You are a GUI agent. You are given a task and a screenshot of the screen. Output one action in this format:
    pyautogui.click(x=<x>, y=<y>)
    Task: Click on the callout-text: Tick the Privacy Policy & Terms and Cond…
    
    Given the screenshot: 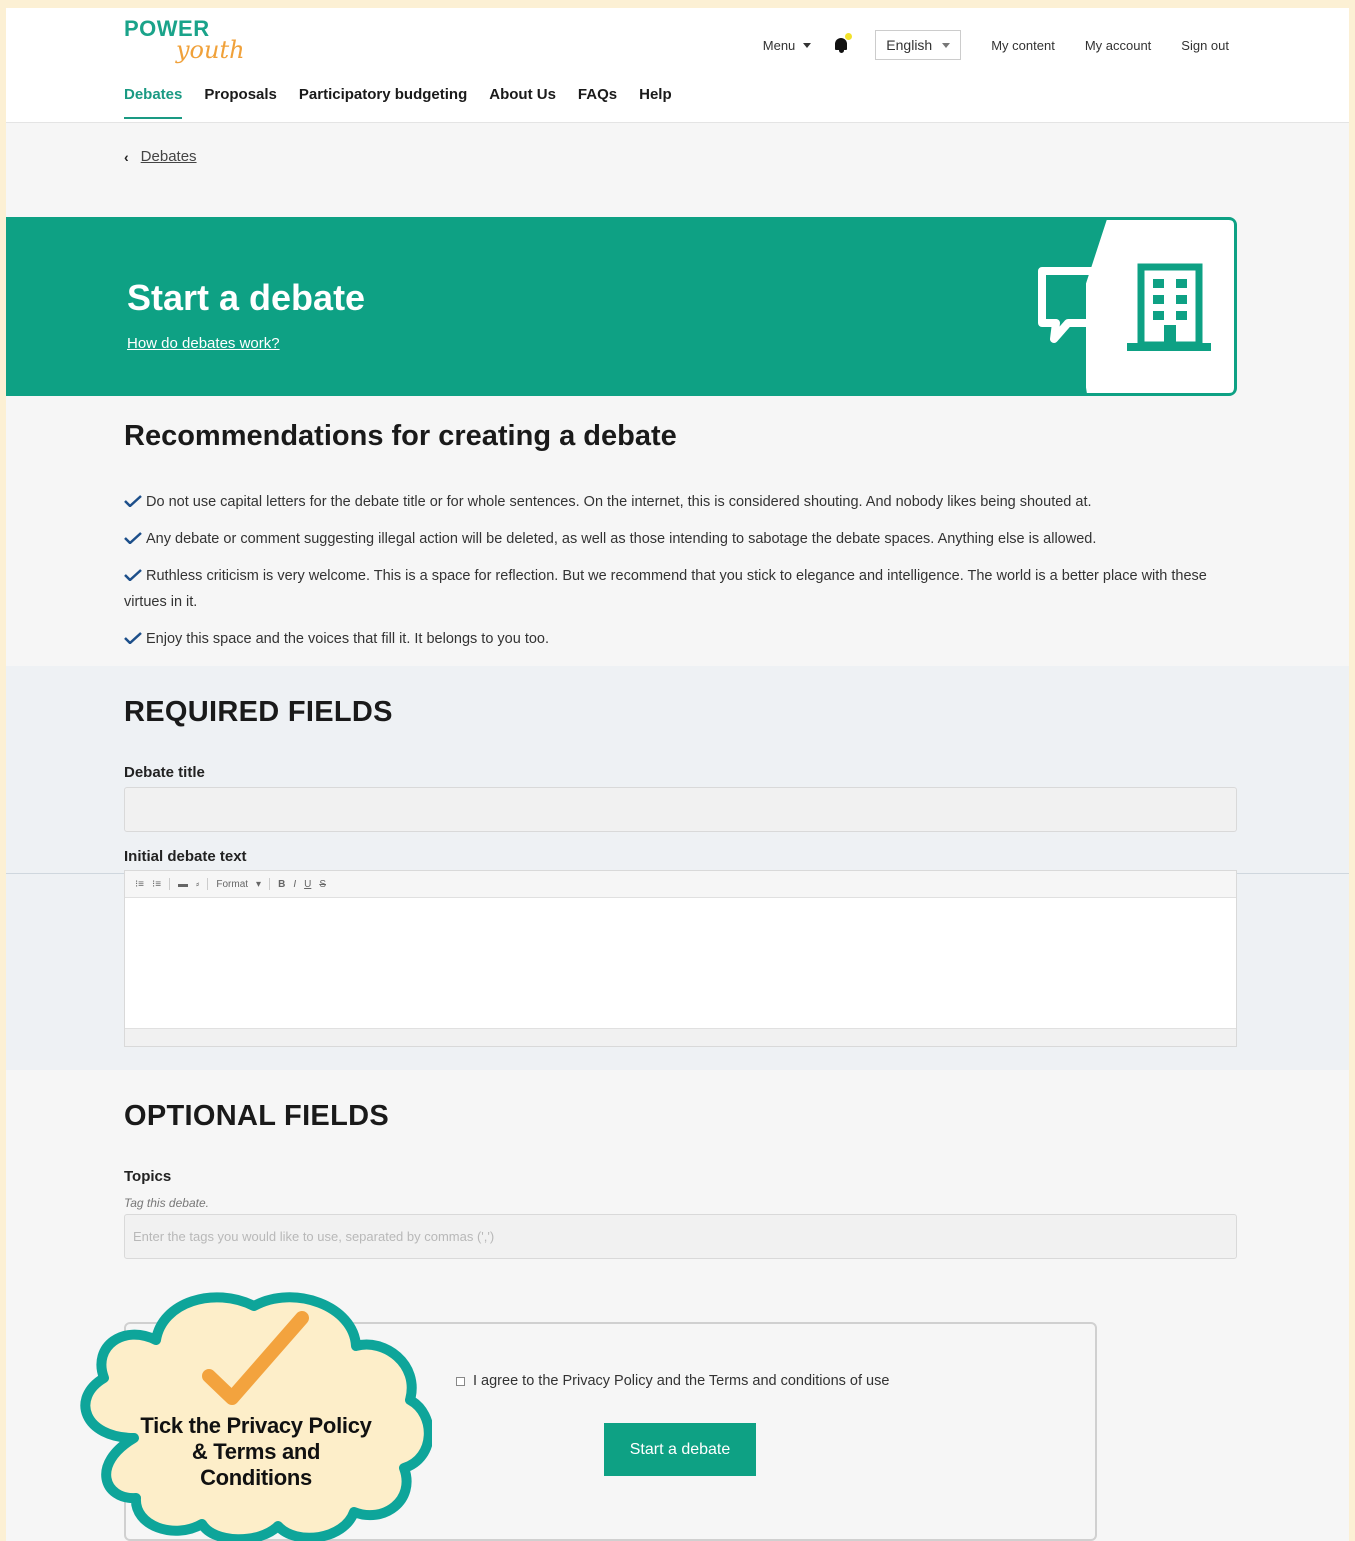 What is the action you would take?
    pyautogui.click(x=256, y=1452)
    